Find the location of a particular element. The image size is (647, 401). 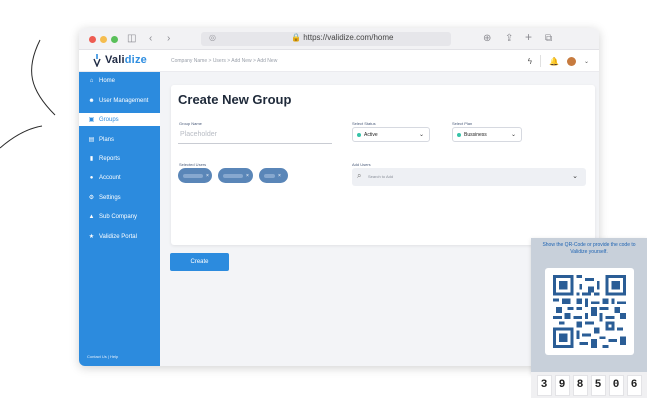

sidebar-item-sub-company: ▲ Sub Company is located at coordinates (119, 216).